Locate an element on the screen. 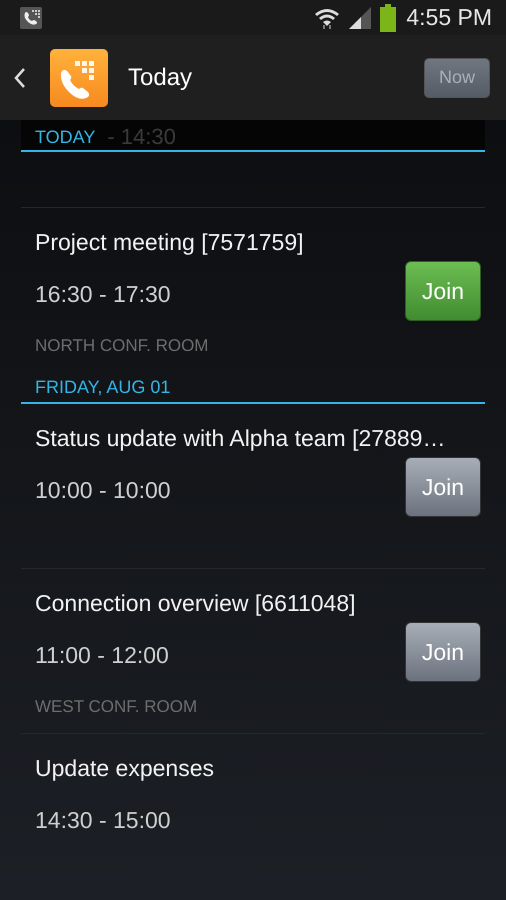 This screenshot has width=506, height=900. meeting-time: 11:00 - 12:00 is located at coordinates (102, 655).